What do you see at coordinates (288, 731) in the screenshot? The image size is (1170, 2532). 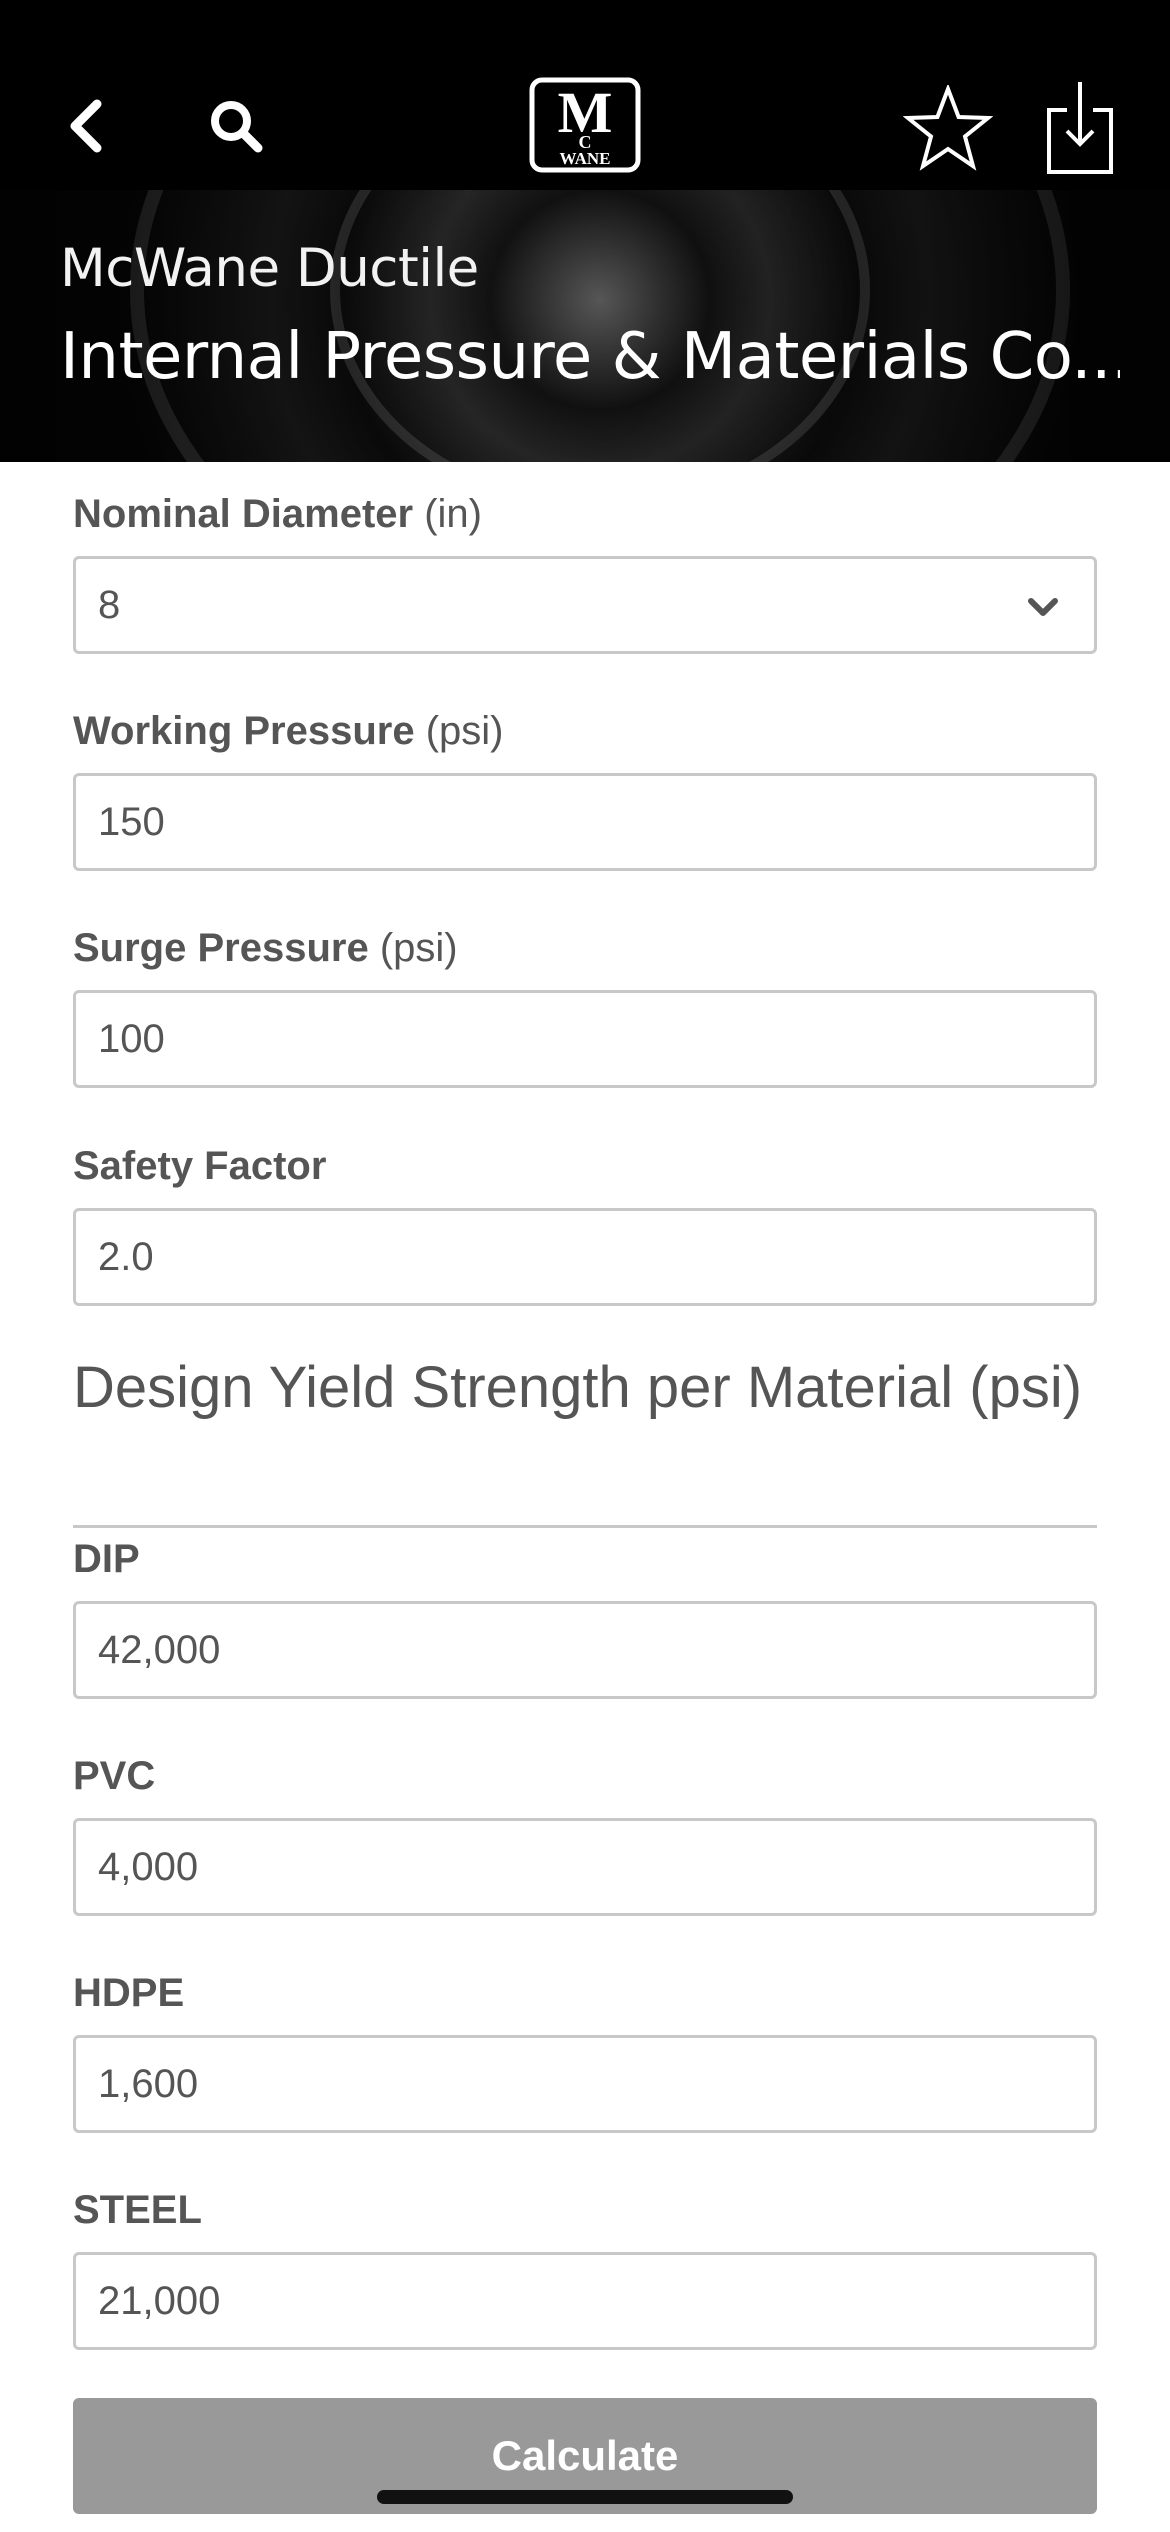 I see `working-pressure-label: Working Pressure (psi)` at bounding box center [288, 731].